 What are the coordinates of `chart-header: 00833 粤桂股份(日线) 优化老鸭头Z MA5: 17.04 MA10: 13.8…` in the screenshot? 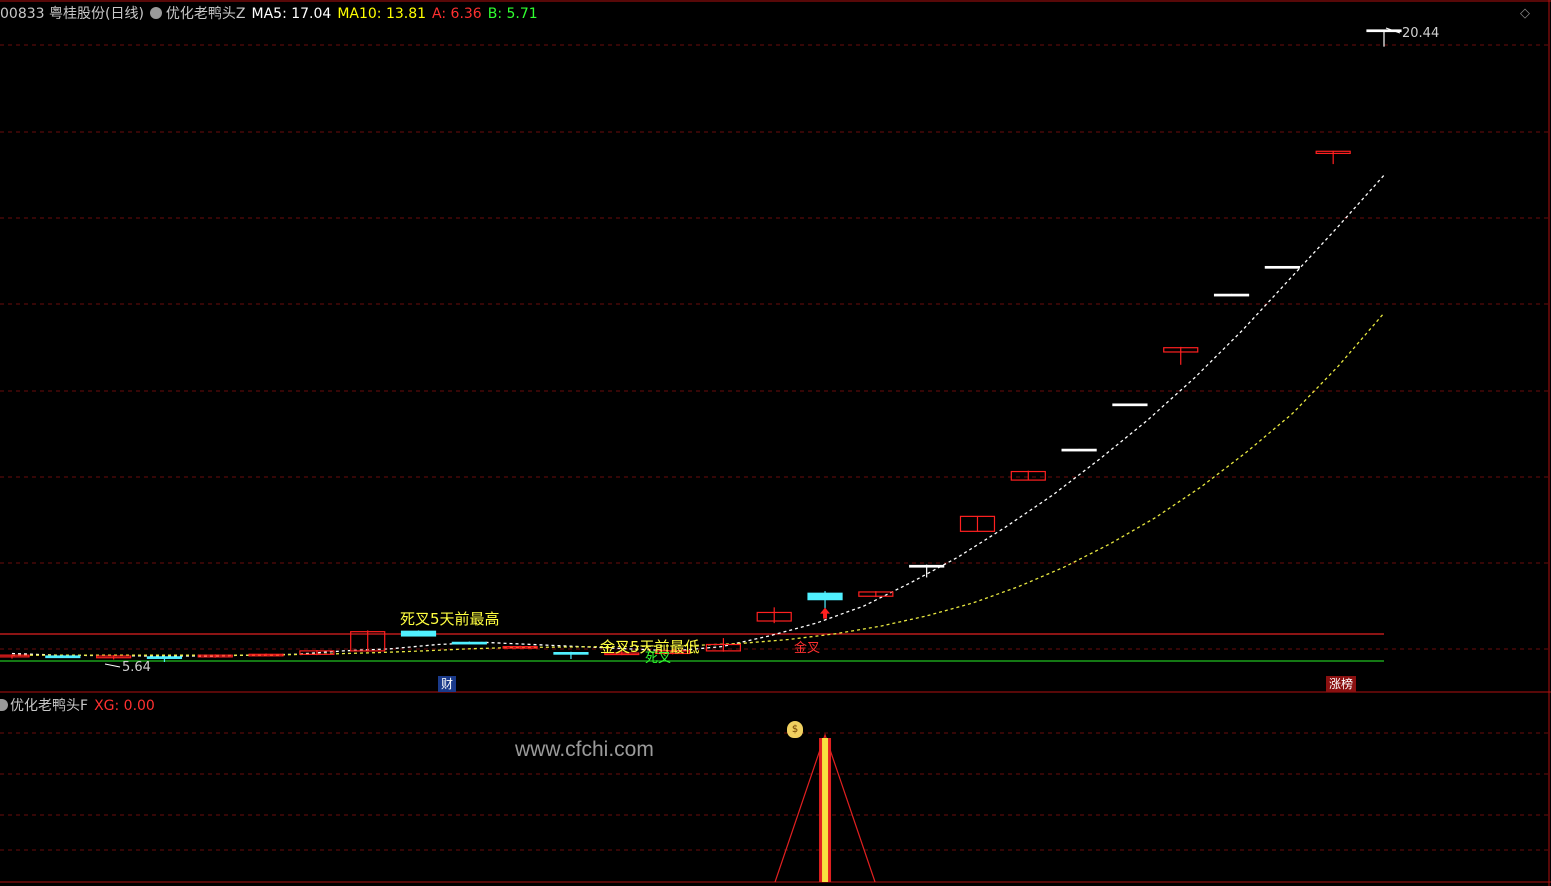 It's located at (272, 13).